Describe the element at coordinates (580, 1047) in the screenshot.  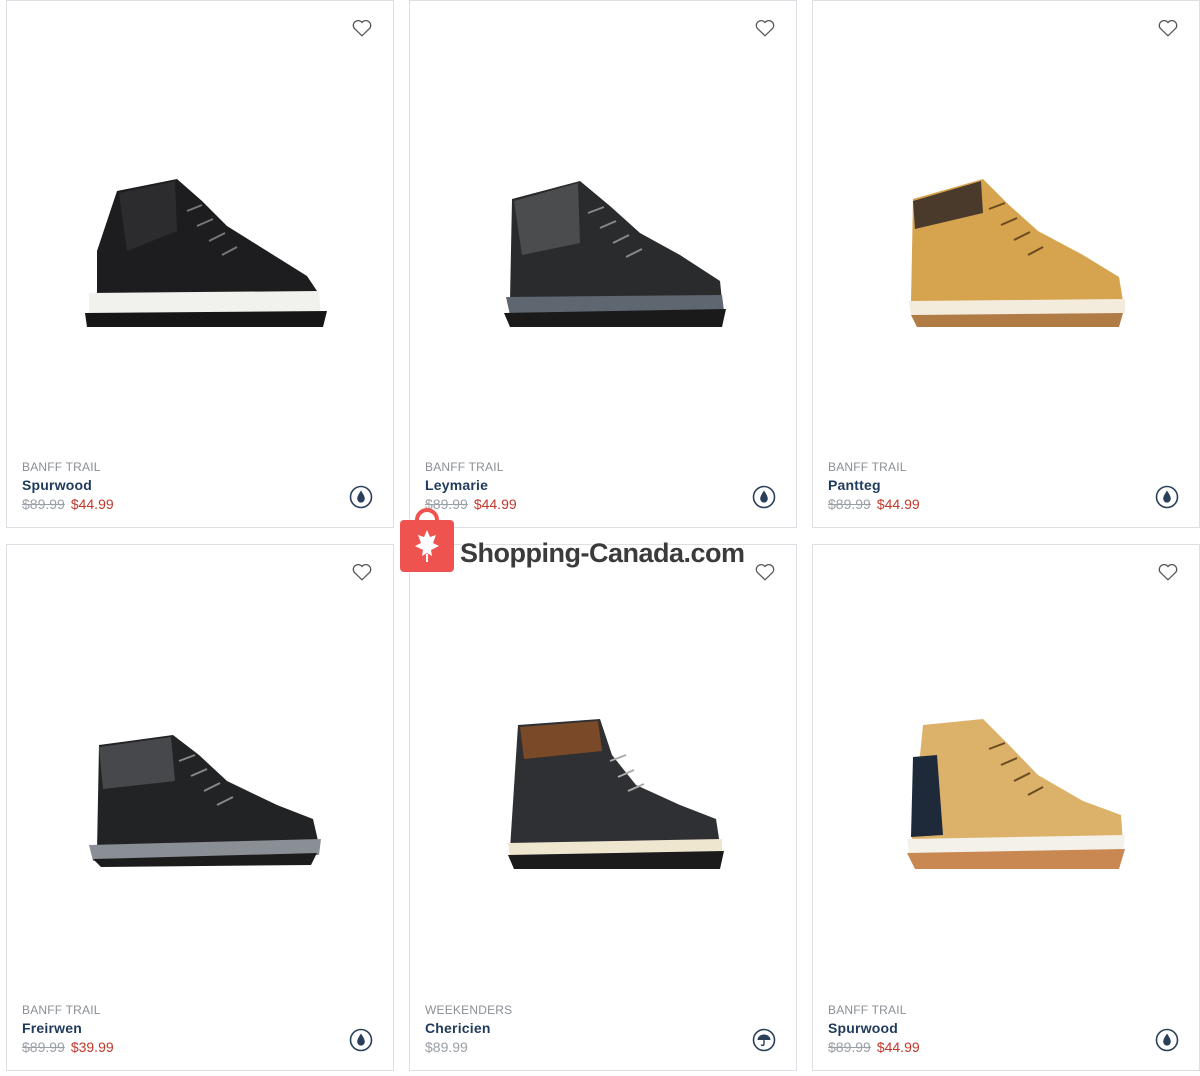
I see `product-price: $89.99` at that location.